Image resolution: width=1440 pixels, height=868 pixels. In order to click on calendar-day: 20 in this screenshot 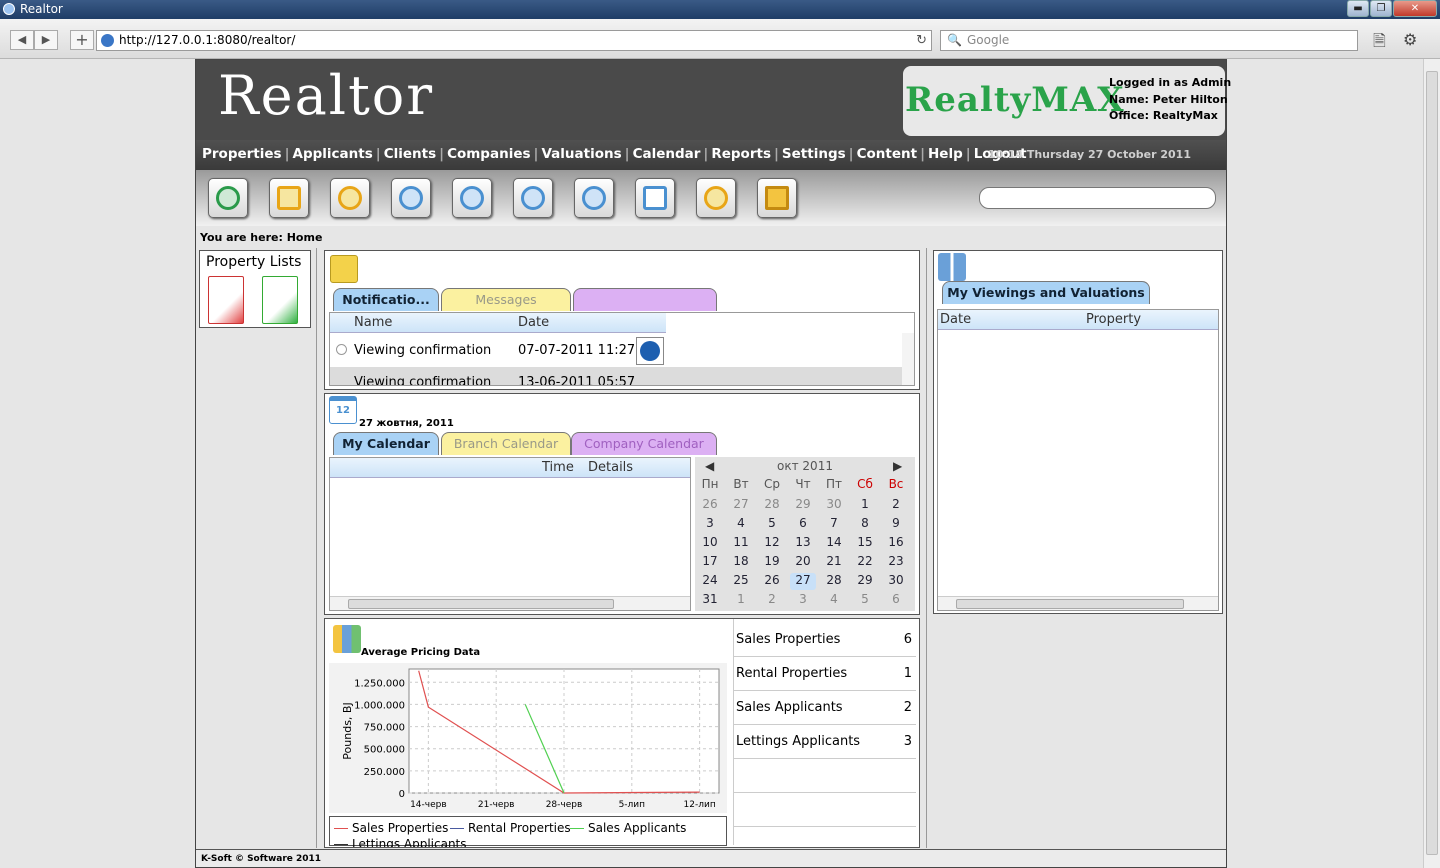, I will do `click(803, 562)`.